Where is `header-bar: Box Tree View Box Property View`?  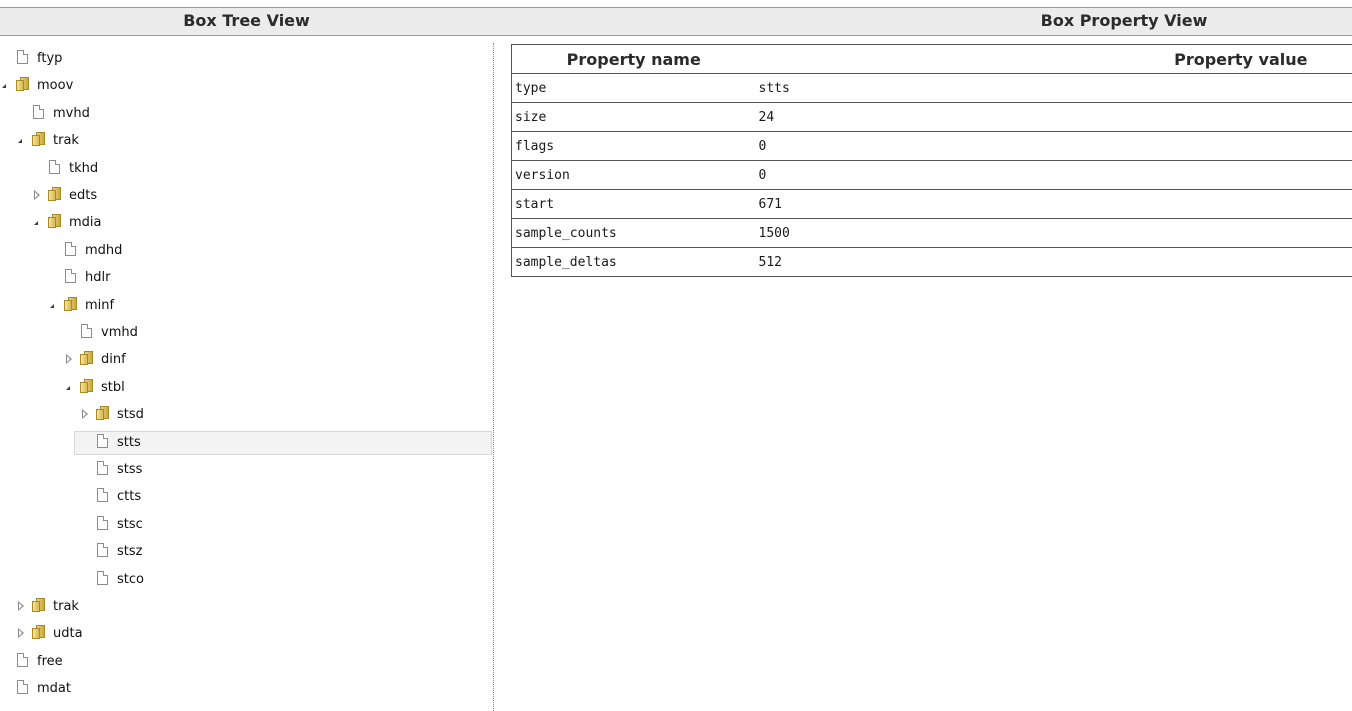 header-bar: Box Tree View Box Property View is located at coordinates (676, 21).